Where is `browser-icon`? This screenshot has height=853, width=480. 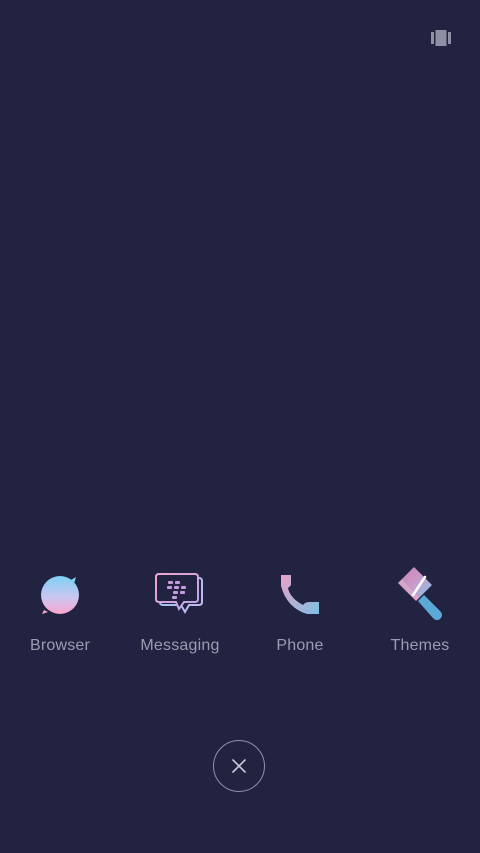 browser-icon is located at coordinates (60, 595).